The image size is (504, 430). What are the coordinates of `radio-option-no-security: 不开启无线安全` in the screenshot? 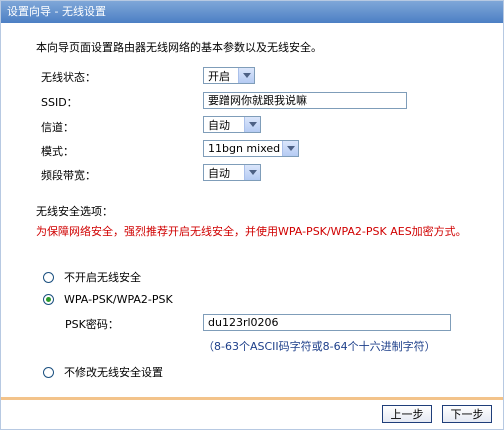 It's located at (92, 277).